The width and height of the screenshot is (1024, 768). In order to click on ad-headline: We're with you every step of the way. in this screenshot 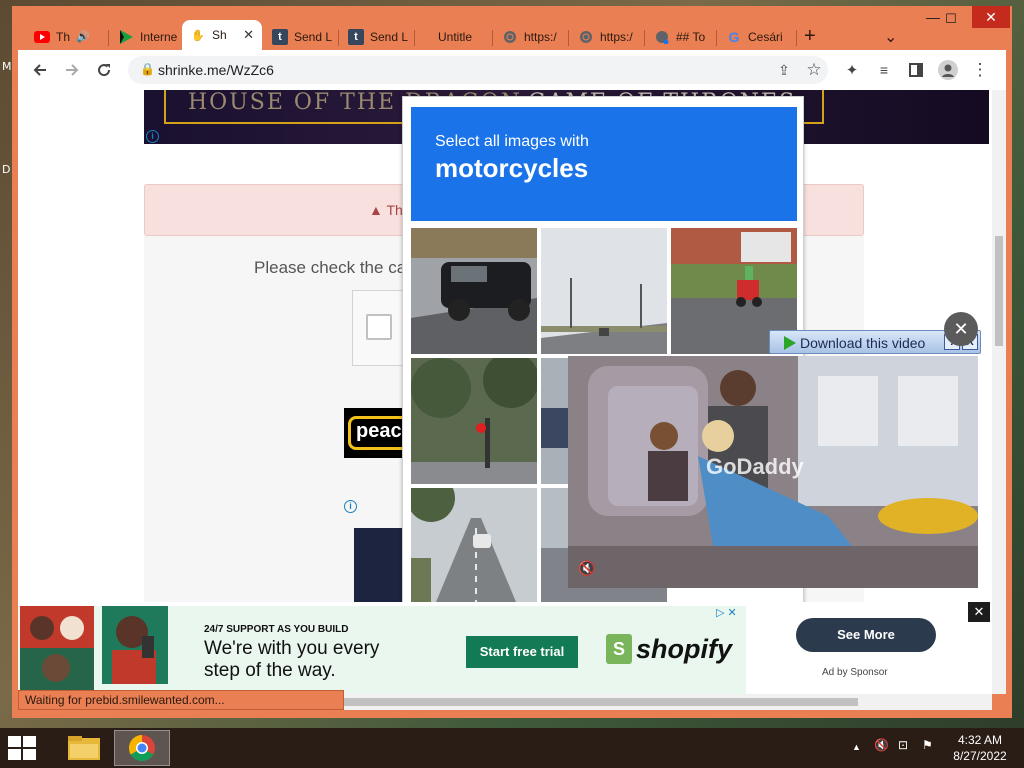, I will do `click(292, 659)`.